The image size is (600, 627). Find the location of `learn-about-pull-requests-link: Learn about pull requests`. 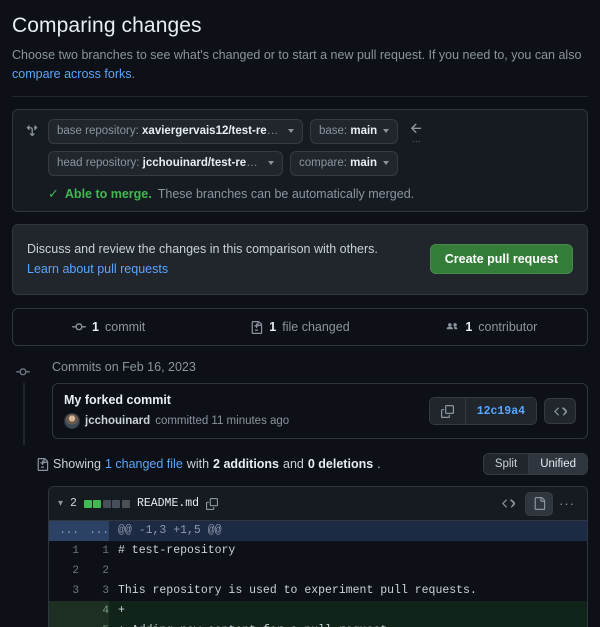

learn-about-pull-requests-link: Learn about pull requests is located at coordinates (97, 269).